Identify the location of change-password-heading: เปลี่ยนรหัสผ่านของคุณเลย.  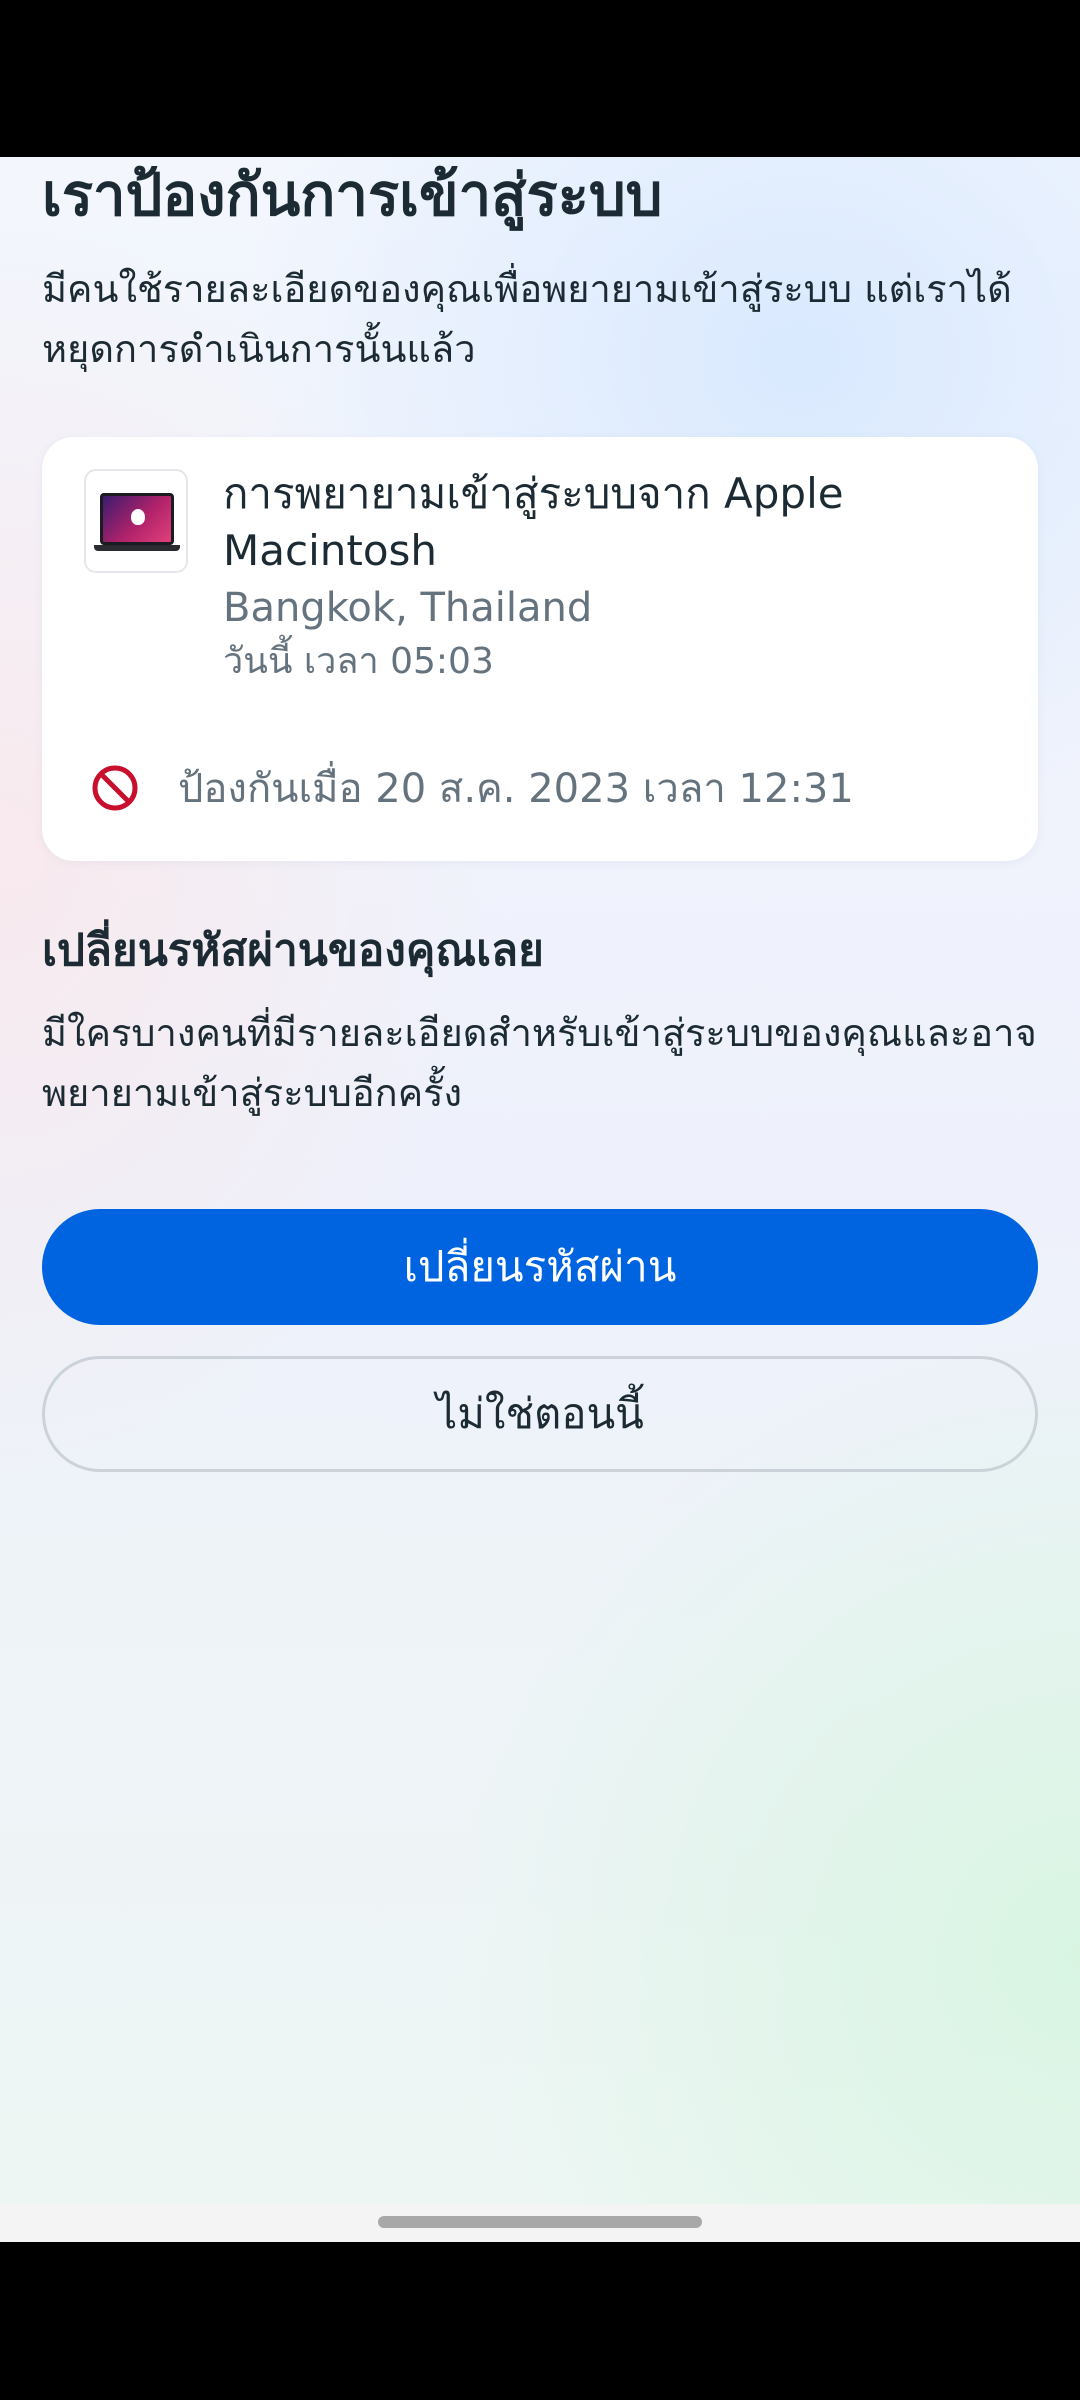
(293, 950).